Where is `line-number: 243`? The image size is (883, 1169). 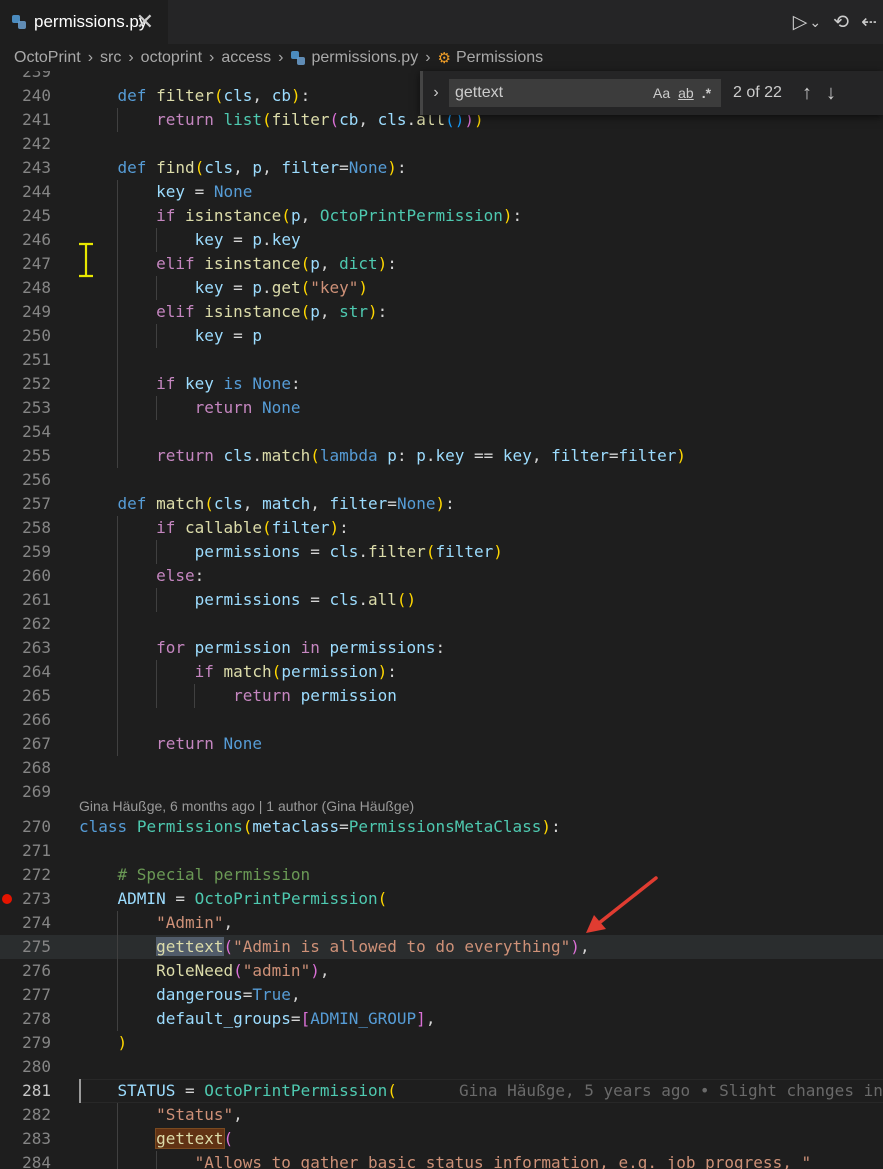 line-number: 243 is located at coordinates (36, 167).